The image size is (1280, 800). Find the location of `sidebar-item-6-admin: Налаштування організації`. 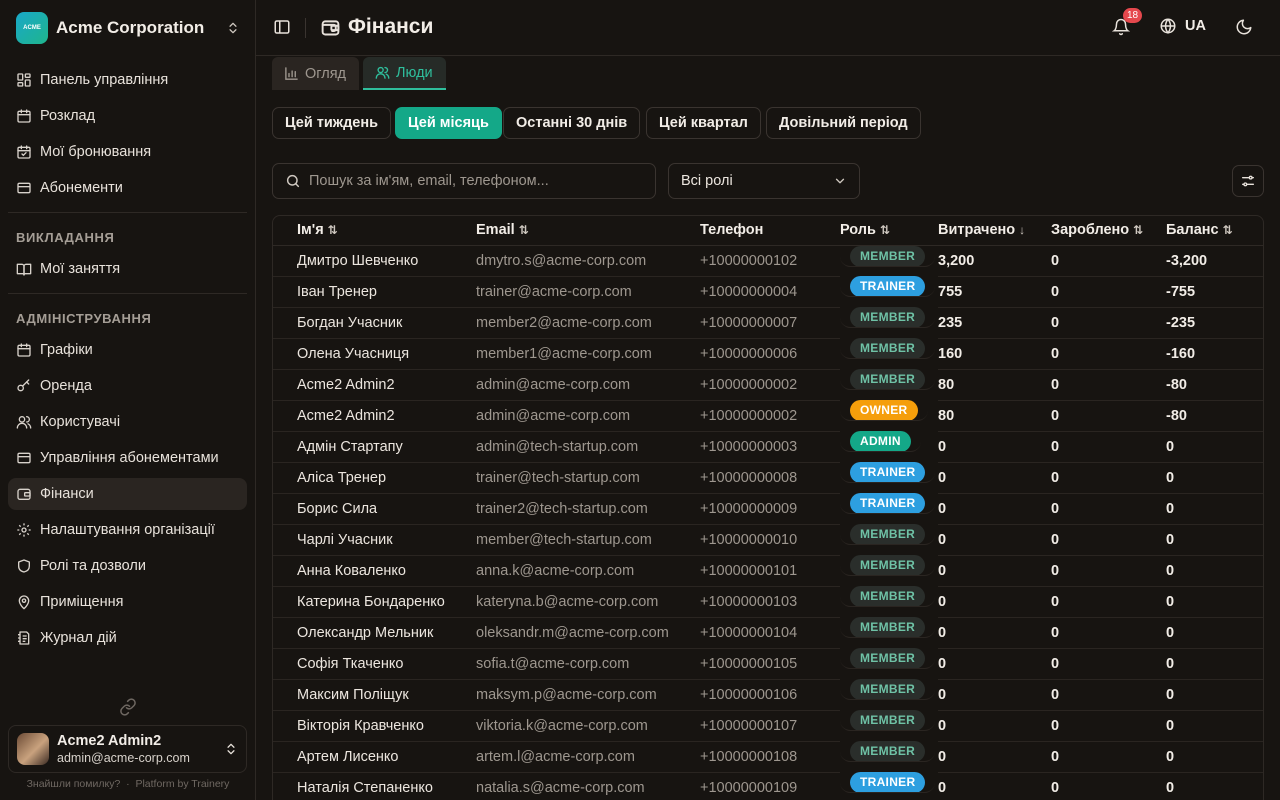

sidebar-item-6-admin: Налаштування організації is located at coordinates (127, 530).